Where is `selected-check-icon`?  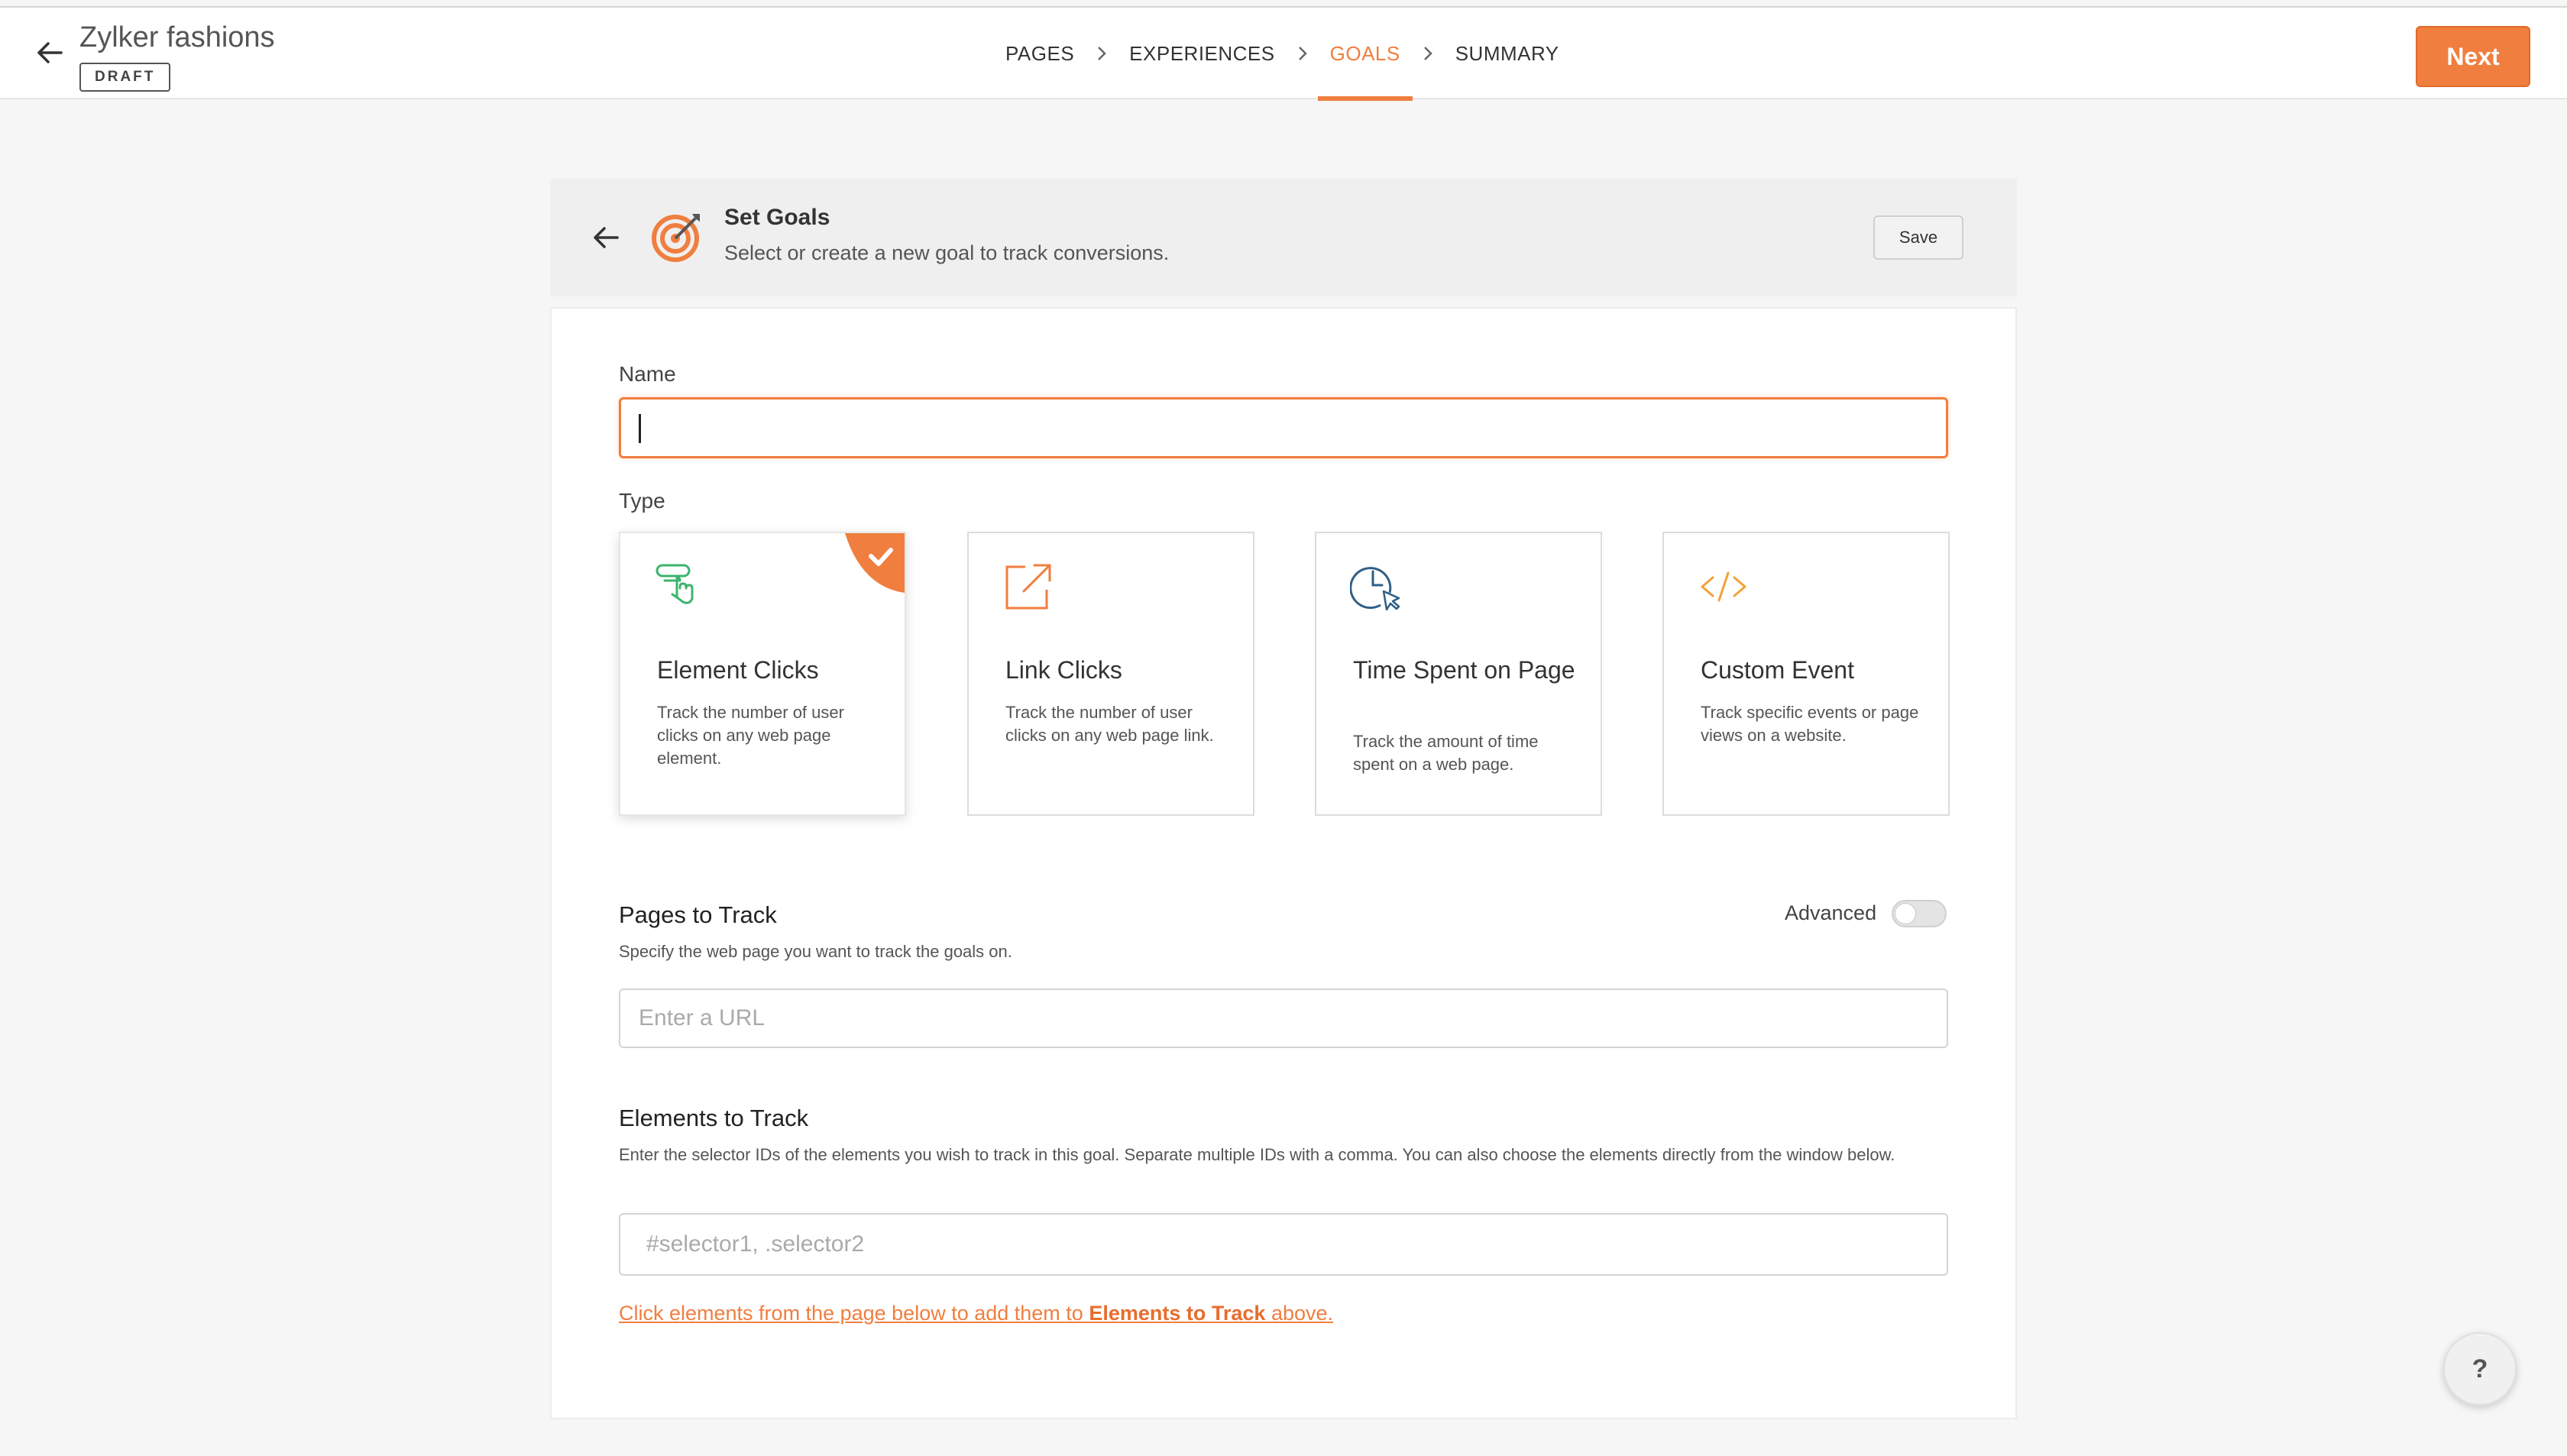 selected-check-icon is located at coordinates (875, 563).